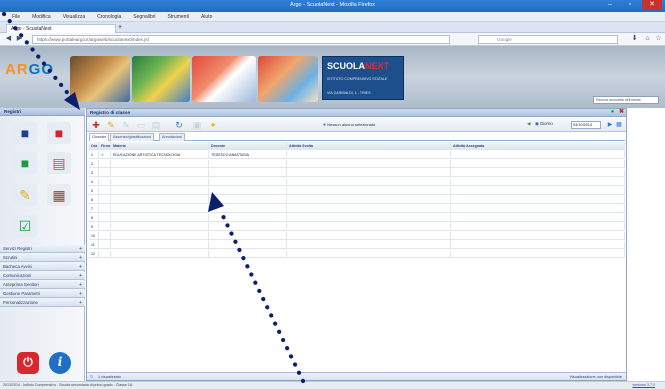 This screenshot has height=389, width=665. Describe the element at coordinates (25, 163) in the screenshot. I see `sidebar-tile-classe: ■` at that location.